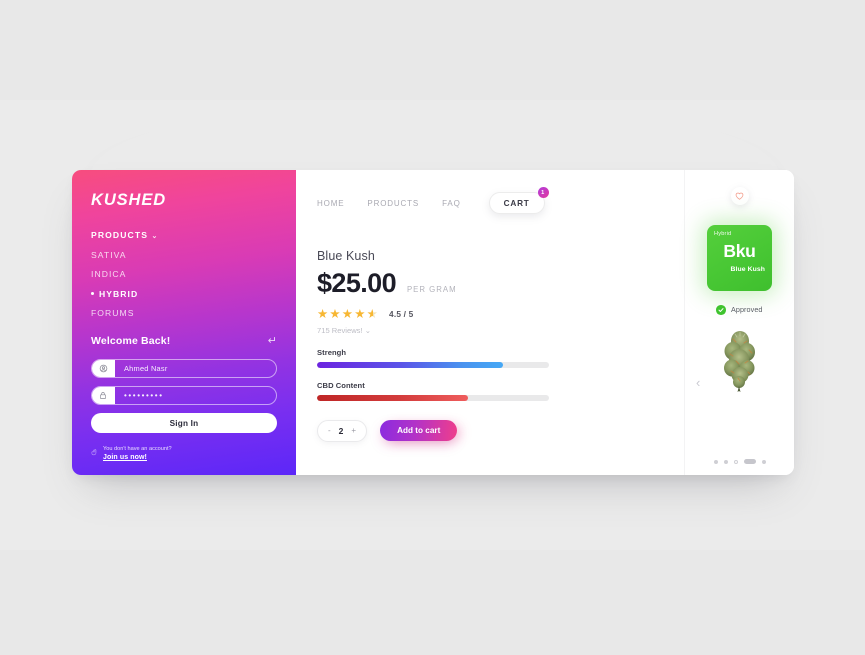  Describe the element at coordinates (103, 368) in the screenshot. I see `user-icon` at that location.